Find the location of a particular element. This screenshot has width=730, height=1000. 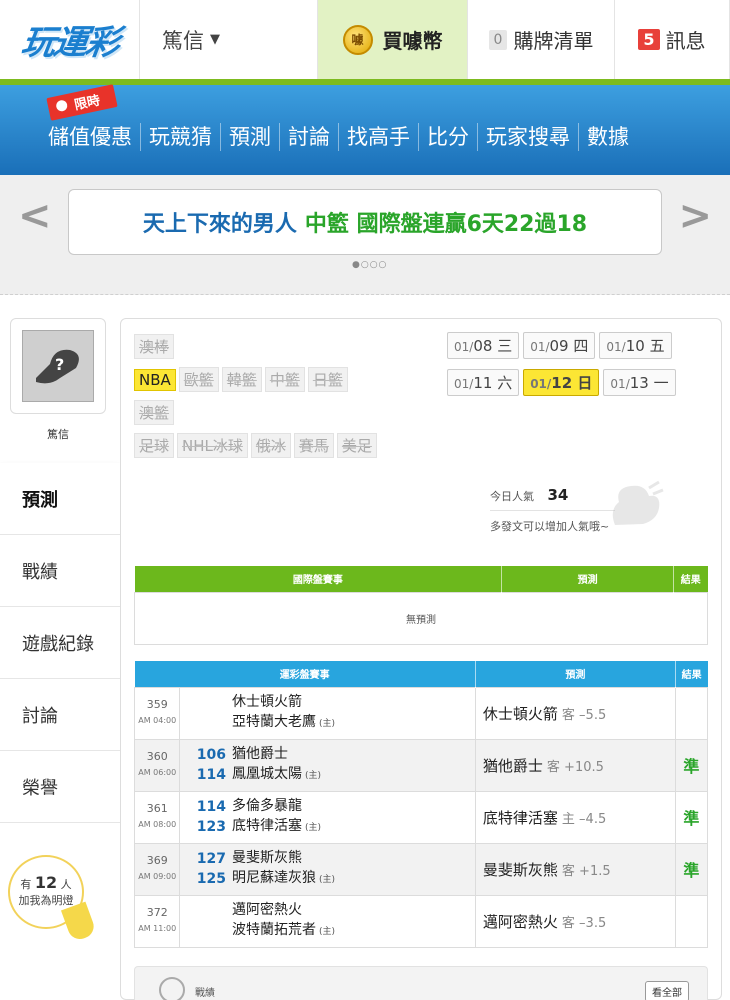

nav-item-4: 找高手 is located at coordinates (379, 137).